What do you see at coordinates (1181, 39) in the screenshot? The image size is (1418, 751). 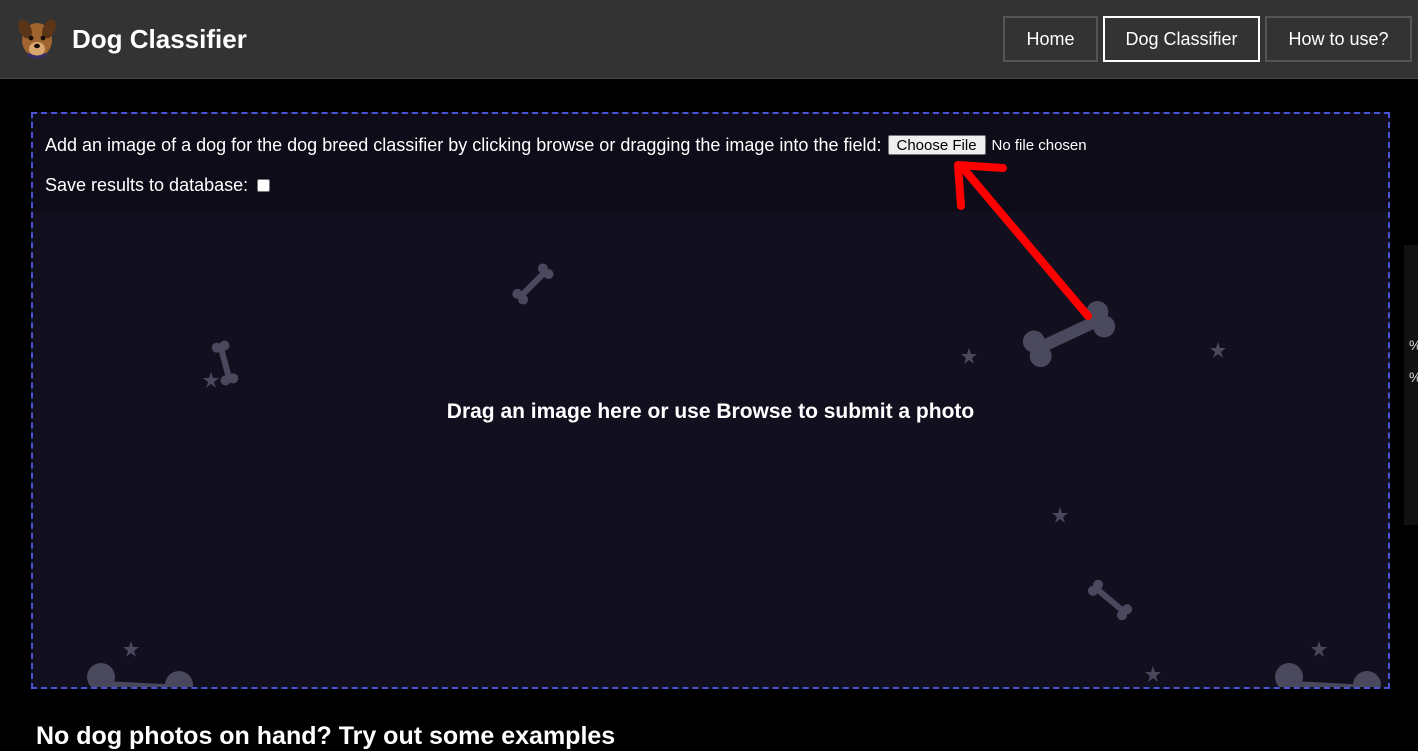 I see `nav-dog-classifier-button: Dog Classifier` at bounding box center [1181, 39].